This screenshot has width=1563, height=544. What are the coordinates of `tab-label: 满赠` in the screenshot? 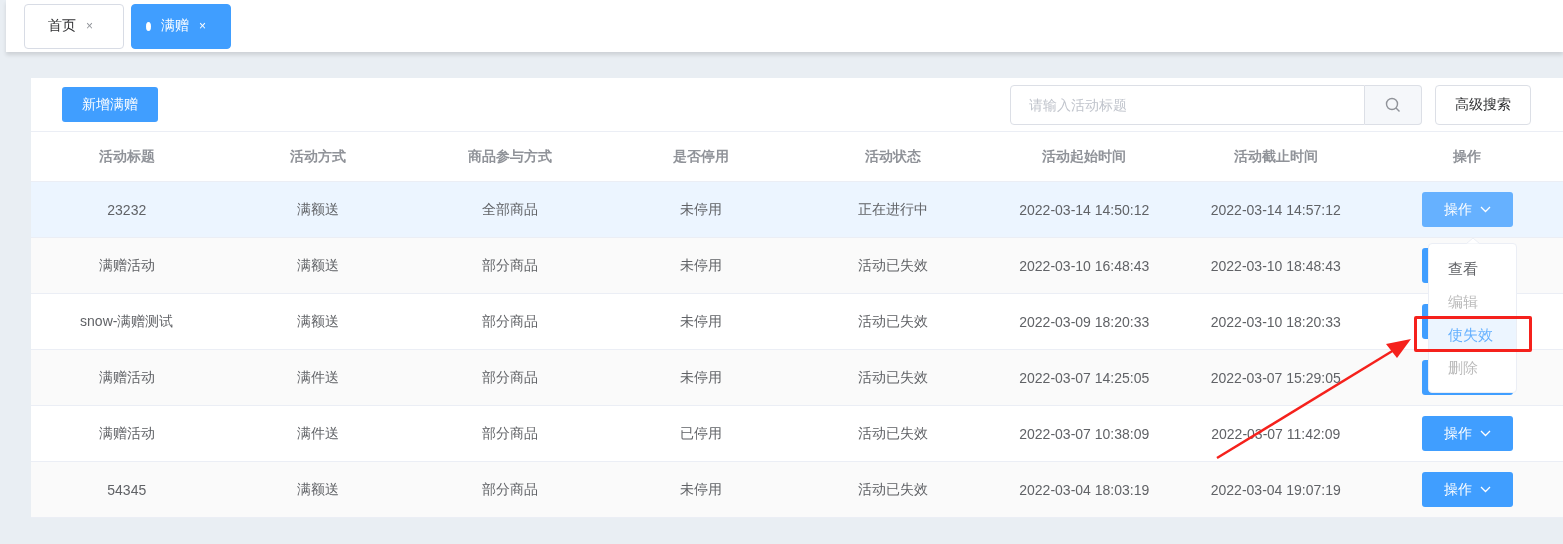 It's located at (175, 26).